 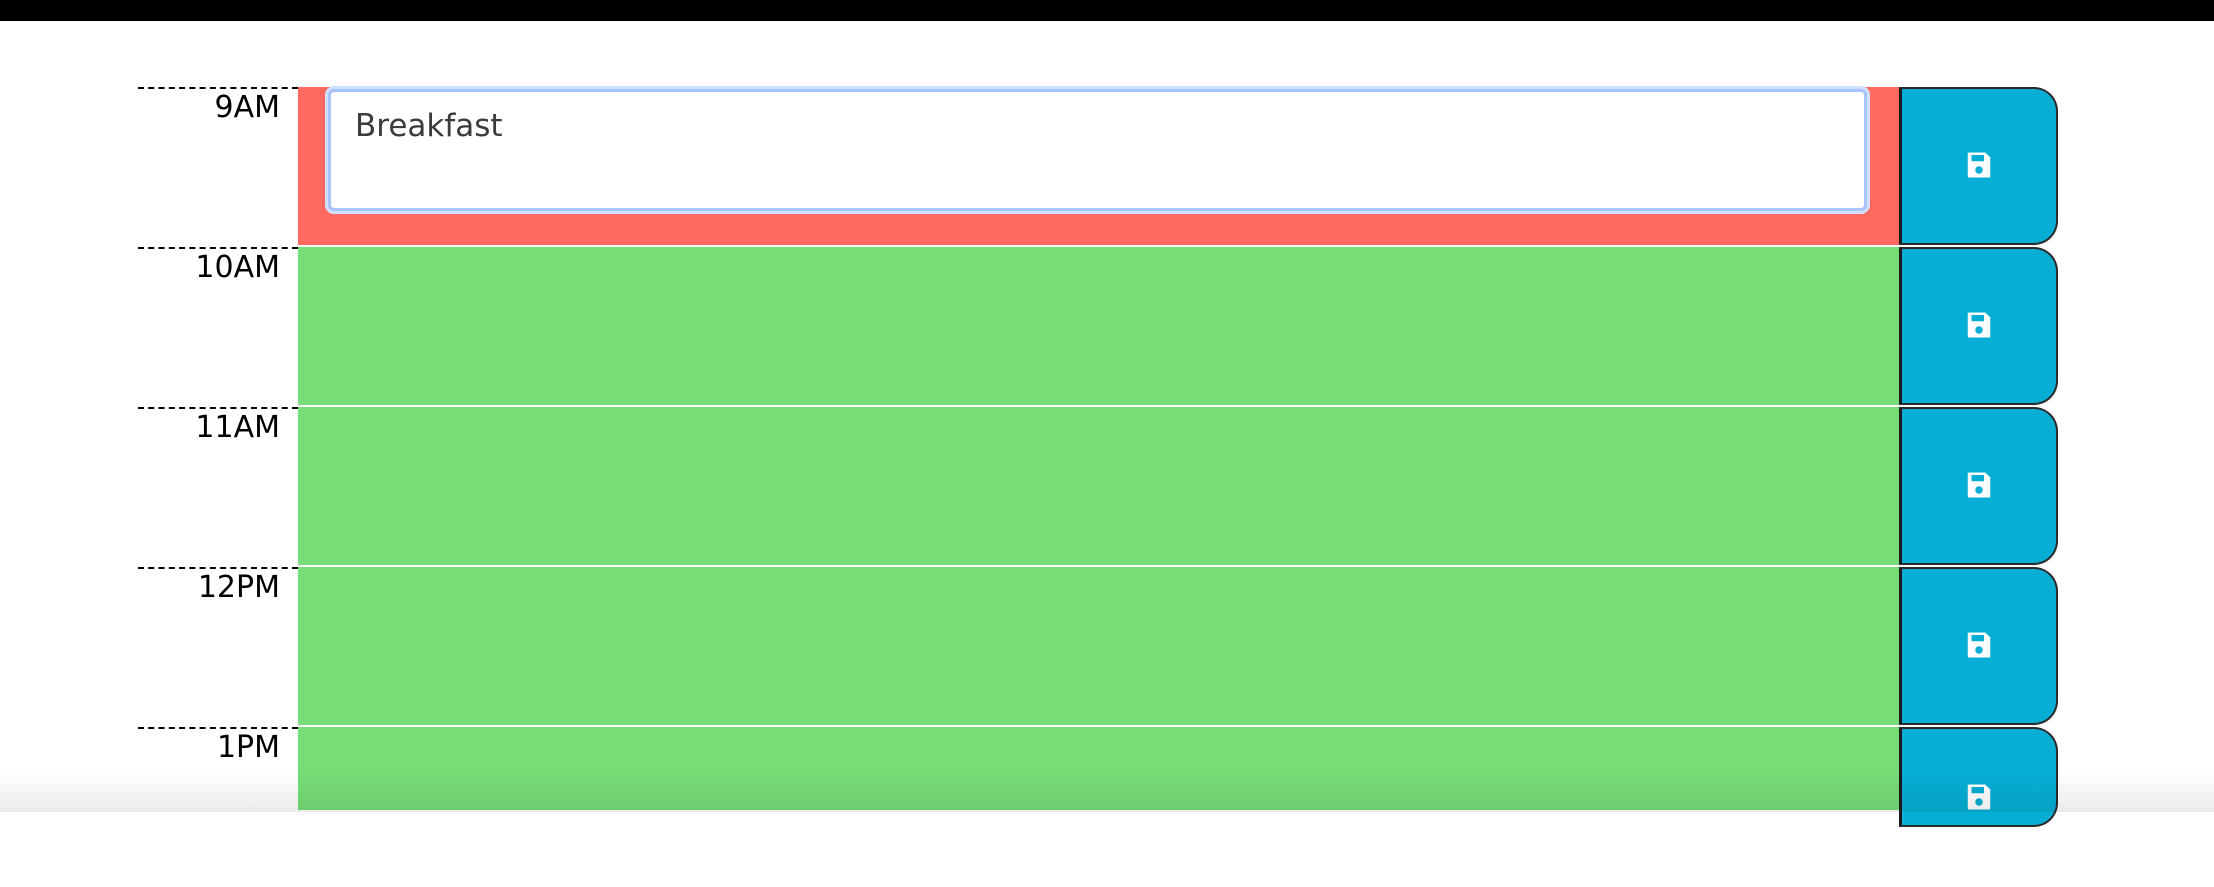 What do you see at coordinates (1097, 150) in the screenshot?
I see `description-input: Breakfast` at bounding box center [1097, 150].